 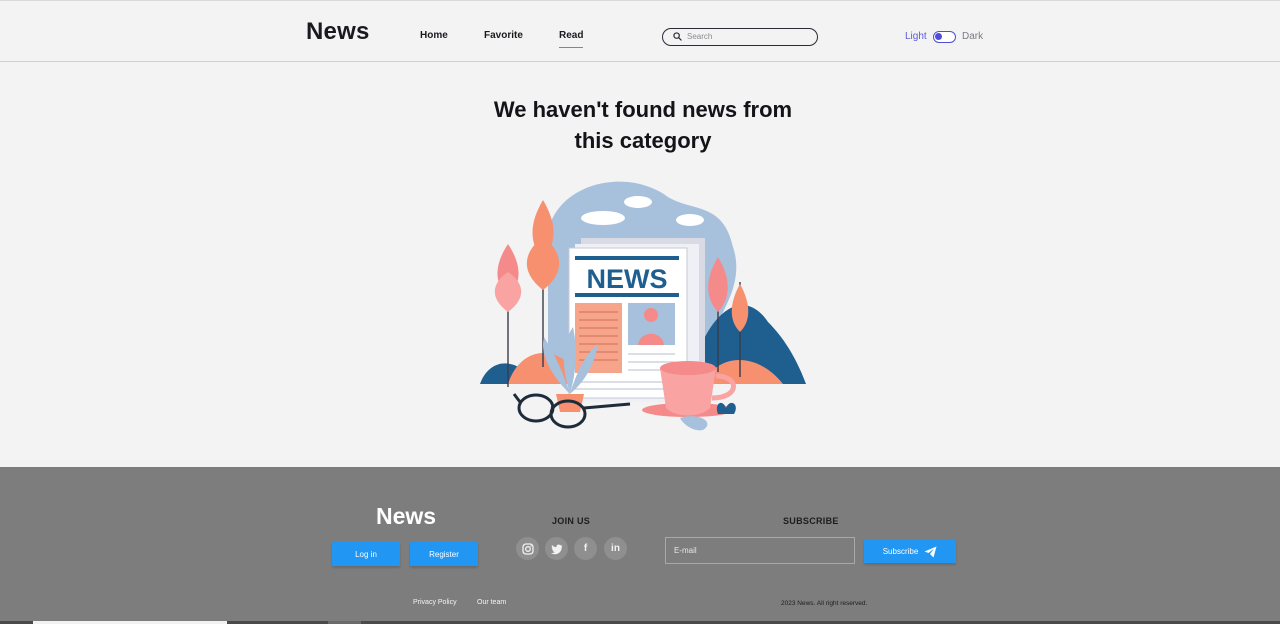 I want to click on instagram-icon, so click(x=527, y=548).